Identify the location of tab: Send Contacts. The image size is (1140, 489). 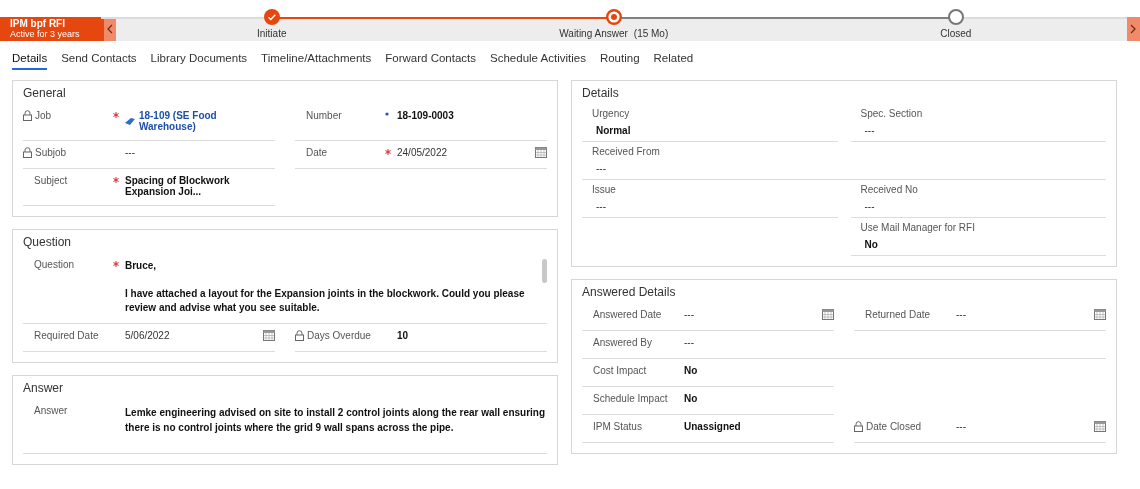
(99, 61).